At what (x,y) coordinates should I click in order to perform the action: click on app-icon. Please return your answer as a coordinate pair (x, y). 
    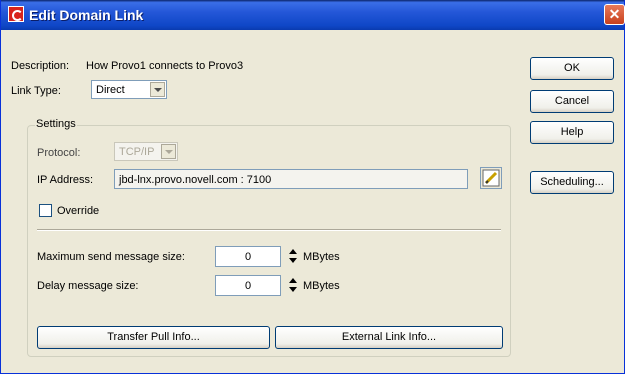
    Looking at the image, I should click on (16, 14).